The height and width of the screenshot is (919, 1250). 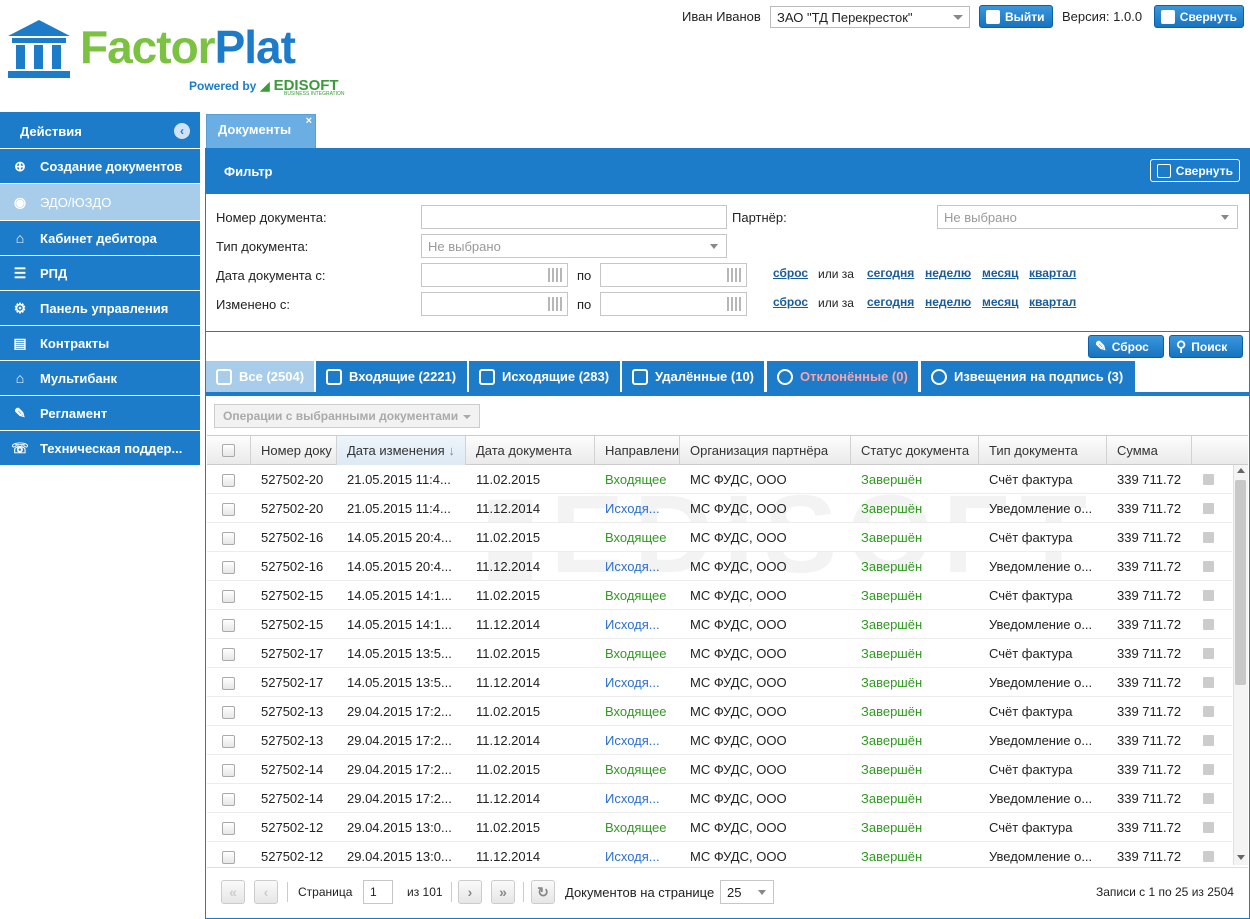 What do you see at coordinates (261, 131) in the screenshot?
I see `tab-documents: Документы ×` at bounding box center [261, 131].